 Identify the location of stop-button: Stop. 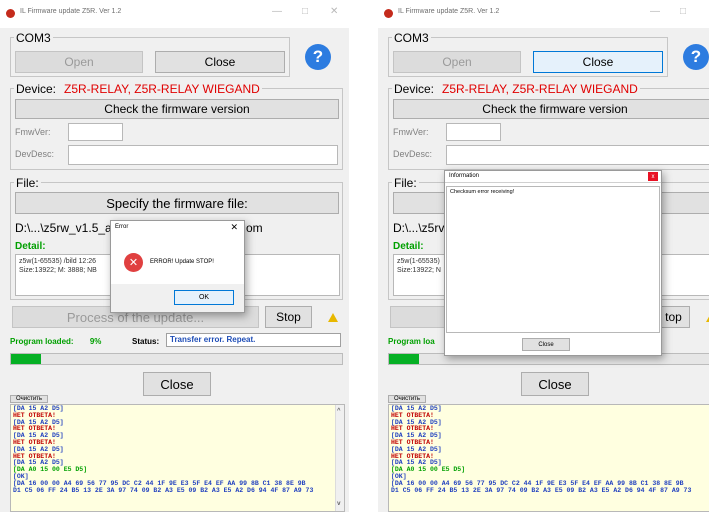
(288, 317).